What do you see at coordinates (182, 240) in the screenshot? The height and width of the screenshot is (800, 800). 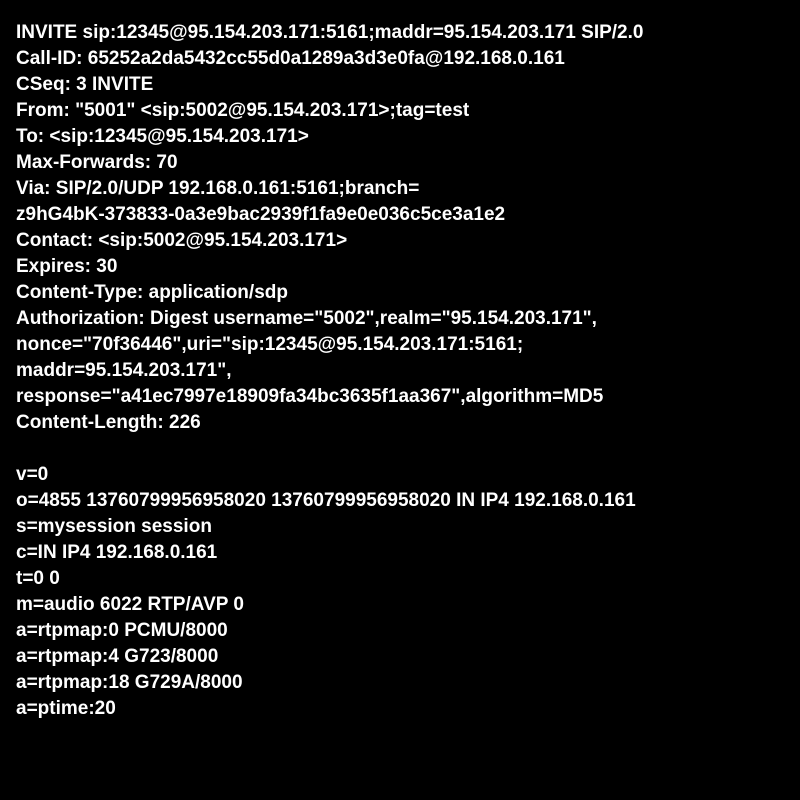 I see `contact-header: Contact: <sip:5002@95.154.203.171>` at bounding box center [182, 240].